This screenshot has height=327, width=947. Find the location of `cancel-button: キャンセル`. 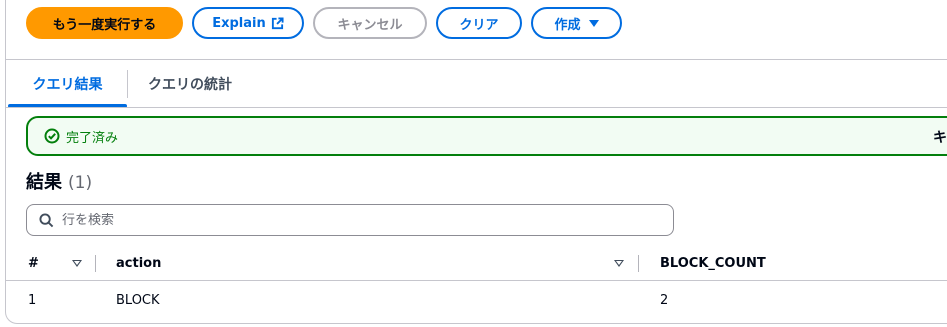

cancel-button: キャンセル is located at coordinates (370, 23).